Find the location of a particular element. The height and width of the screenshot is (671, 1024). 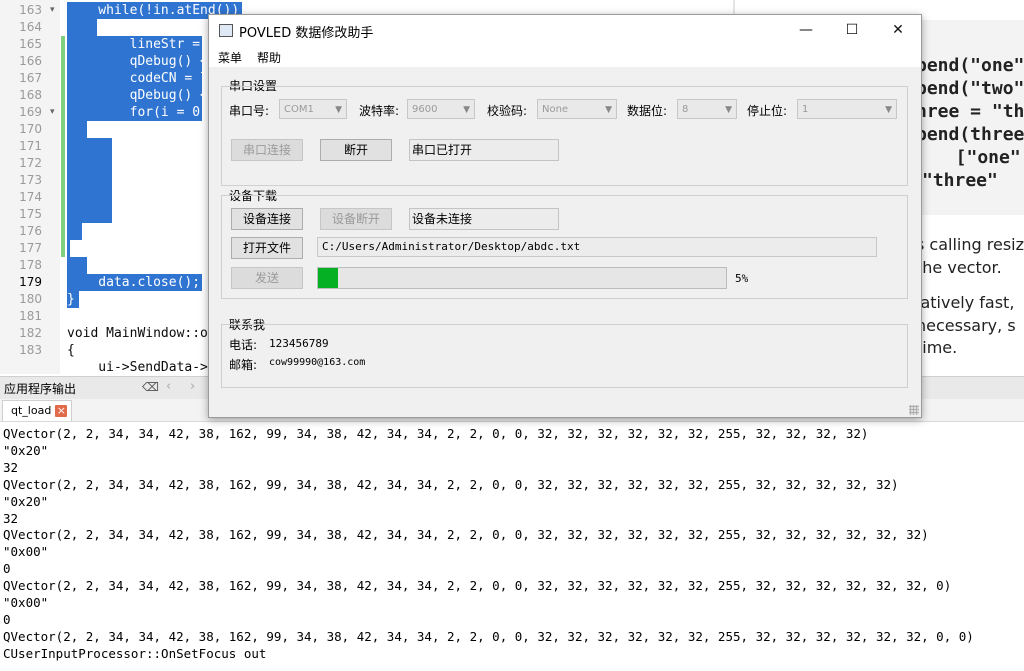

phone-label: 电话: is located at coordinates (243, 345).